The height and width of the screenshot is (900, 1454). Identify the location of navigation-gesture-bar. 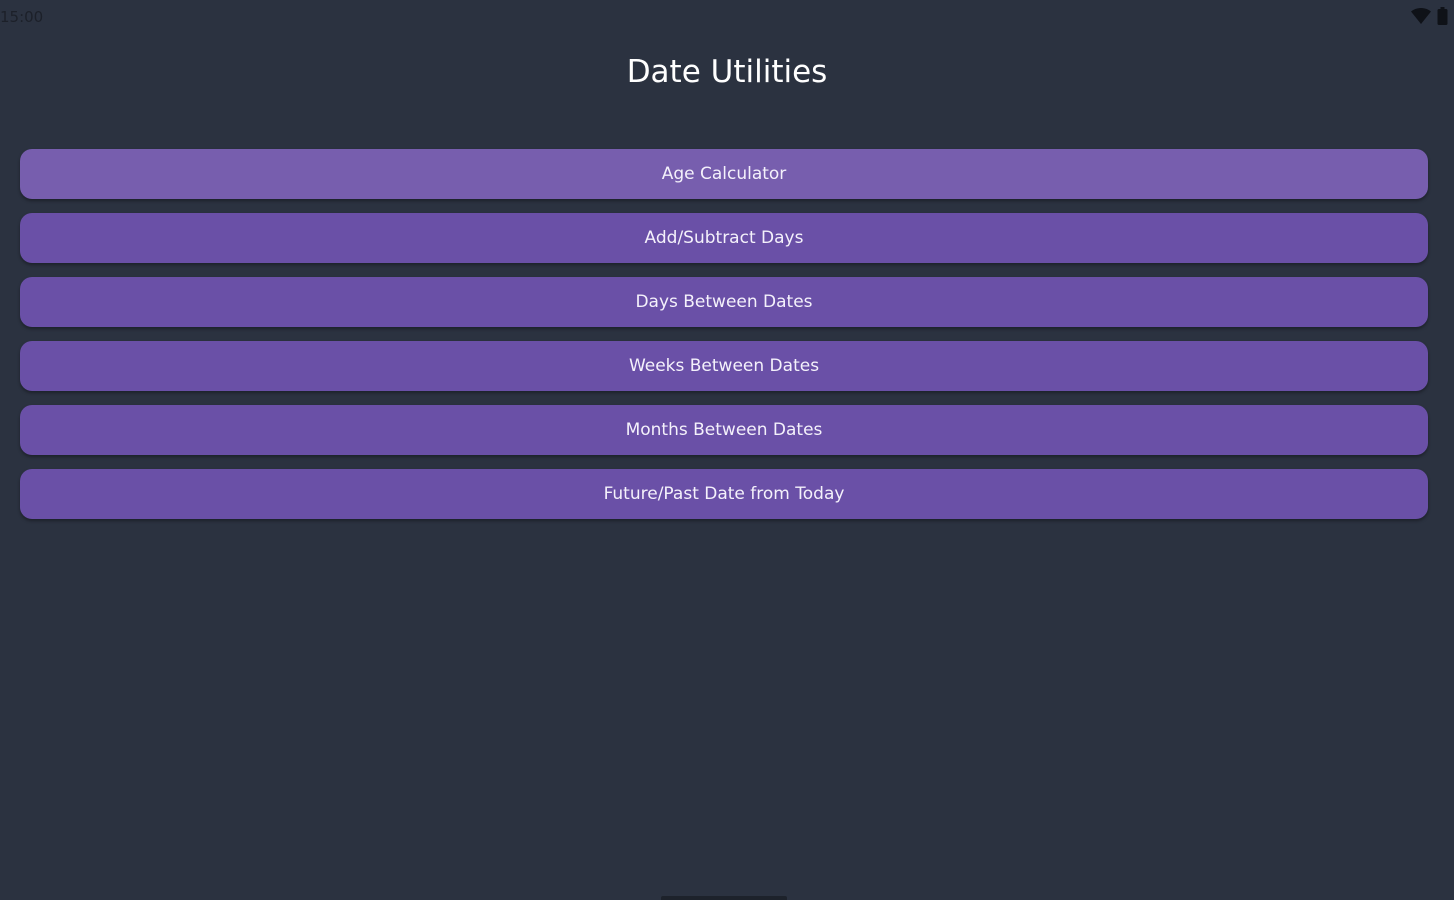
(724, 898).